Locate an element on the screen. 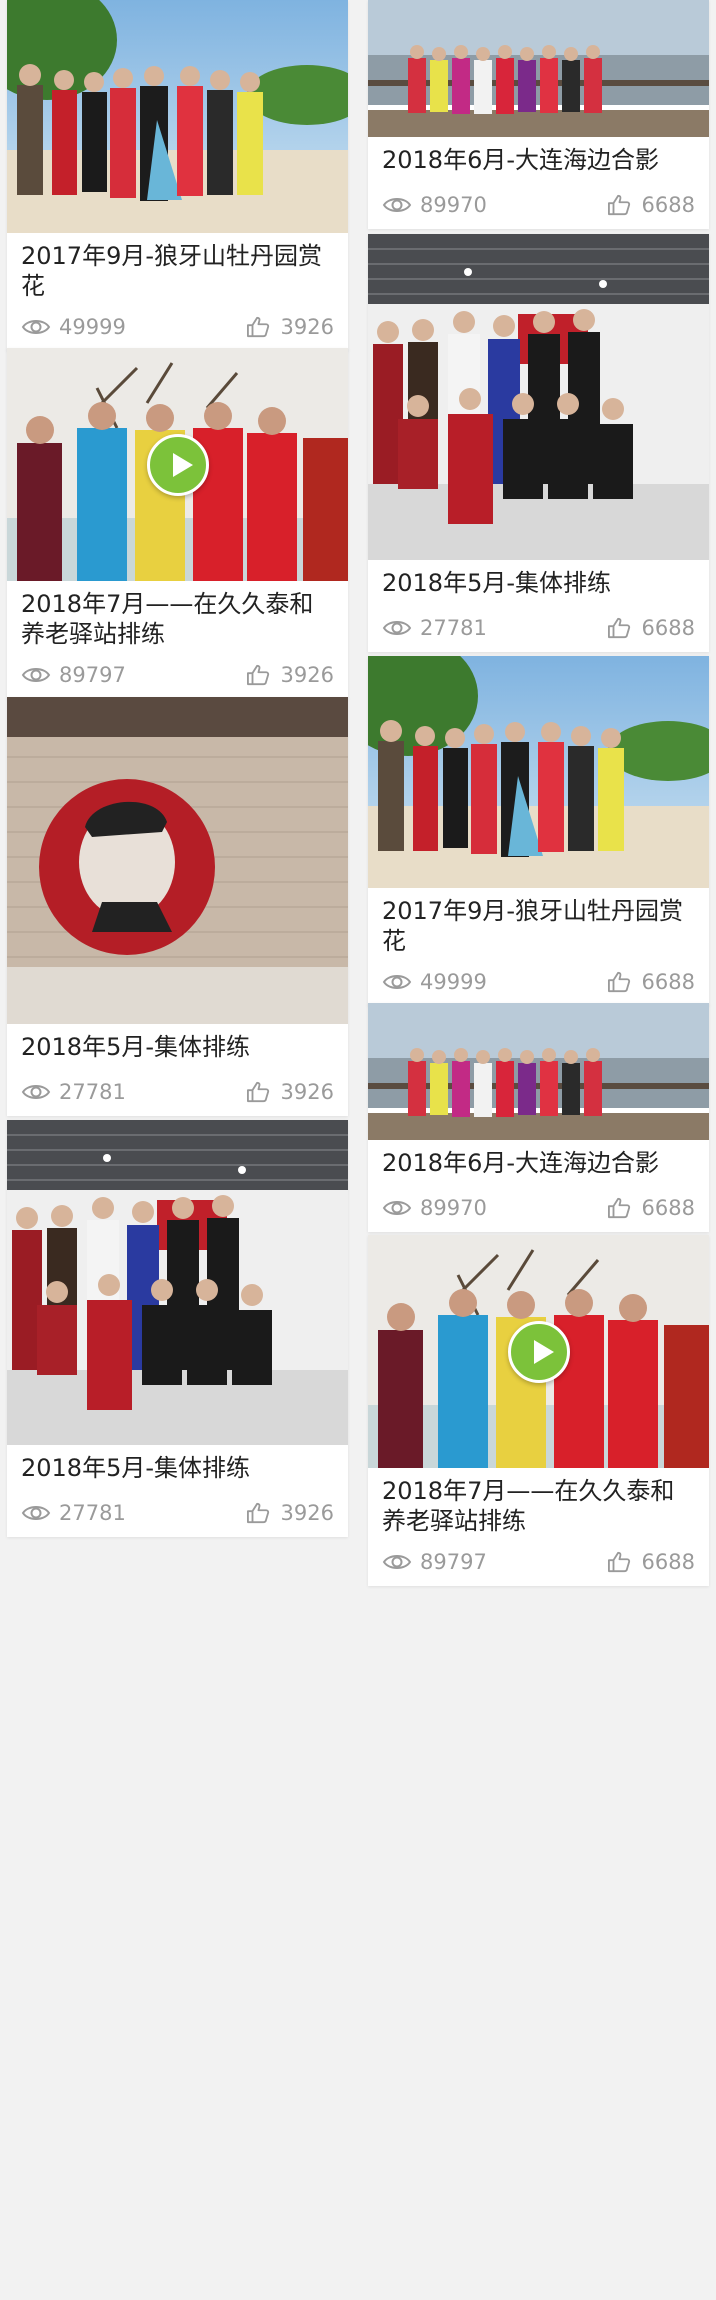 Image resolution: width=716 pixels, height=2300 pixels. card-stats: 49999 6688 is located at coordinates (538, 982).